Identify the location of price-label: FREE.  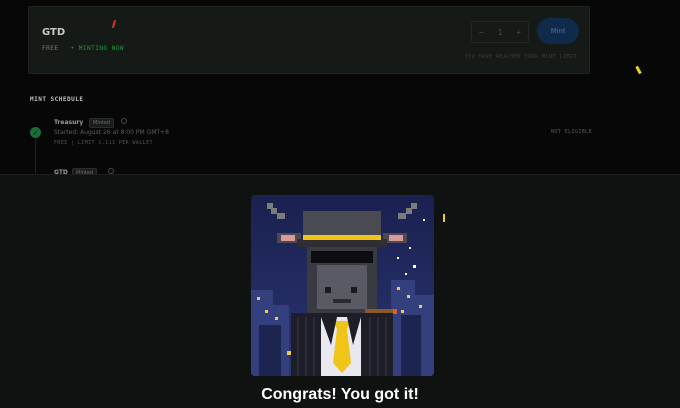
(50, 48).